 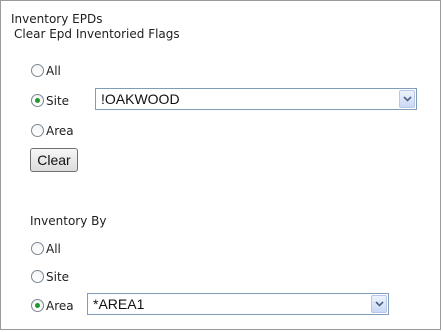 What do you see at coordinates (97, 34) in the screenshot?
I see `clear-flags-subtitle: Clear Epd Inventoried Flags` at bounding box center [97, 34].